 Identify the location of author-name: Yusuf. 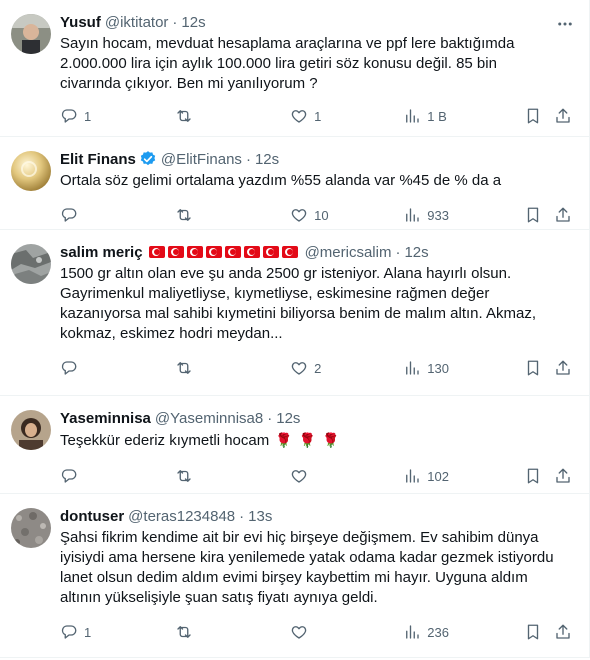
(80, 22).